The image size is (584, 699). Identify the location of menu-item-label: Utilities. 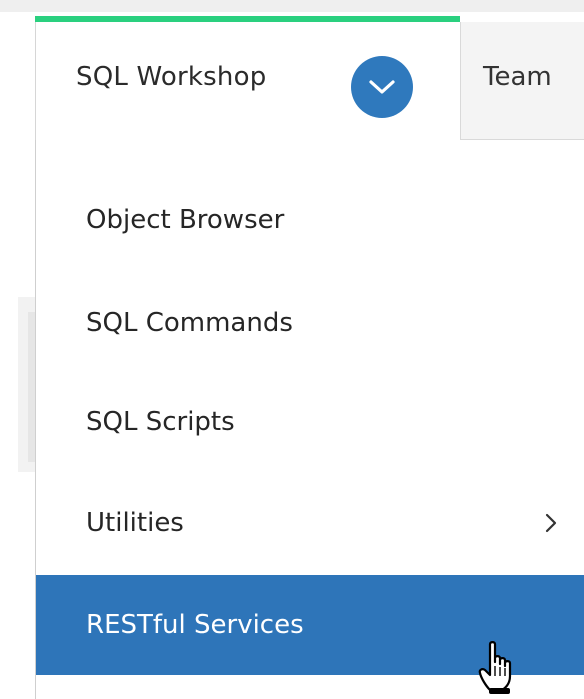
(135, 523).